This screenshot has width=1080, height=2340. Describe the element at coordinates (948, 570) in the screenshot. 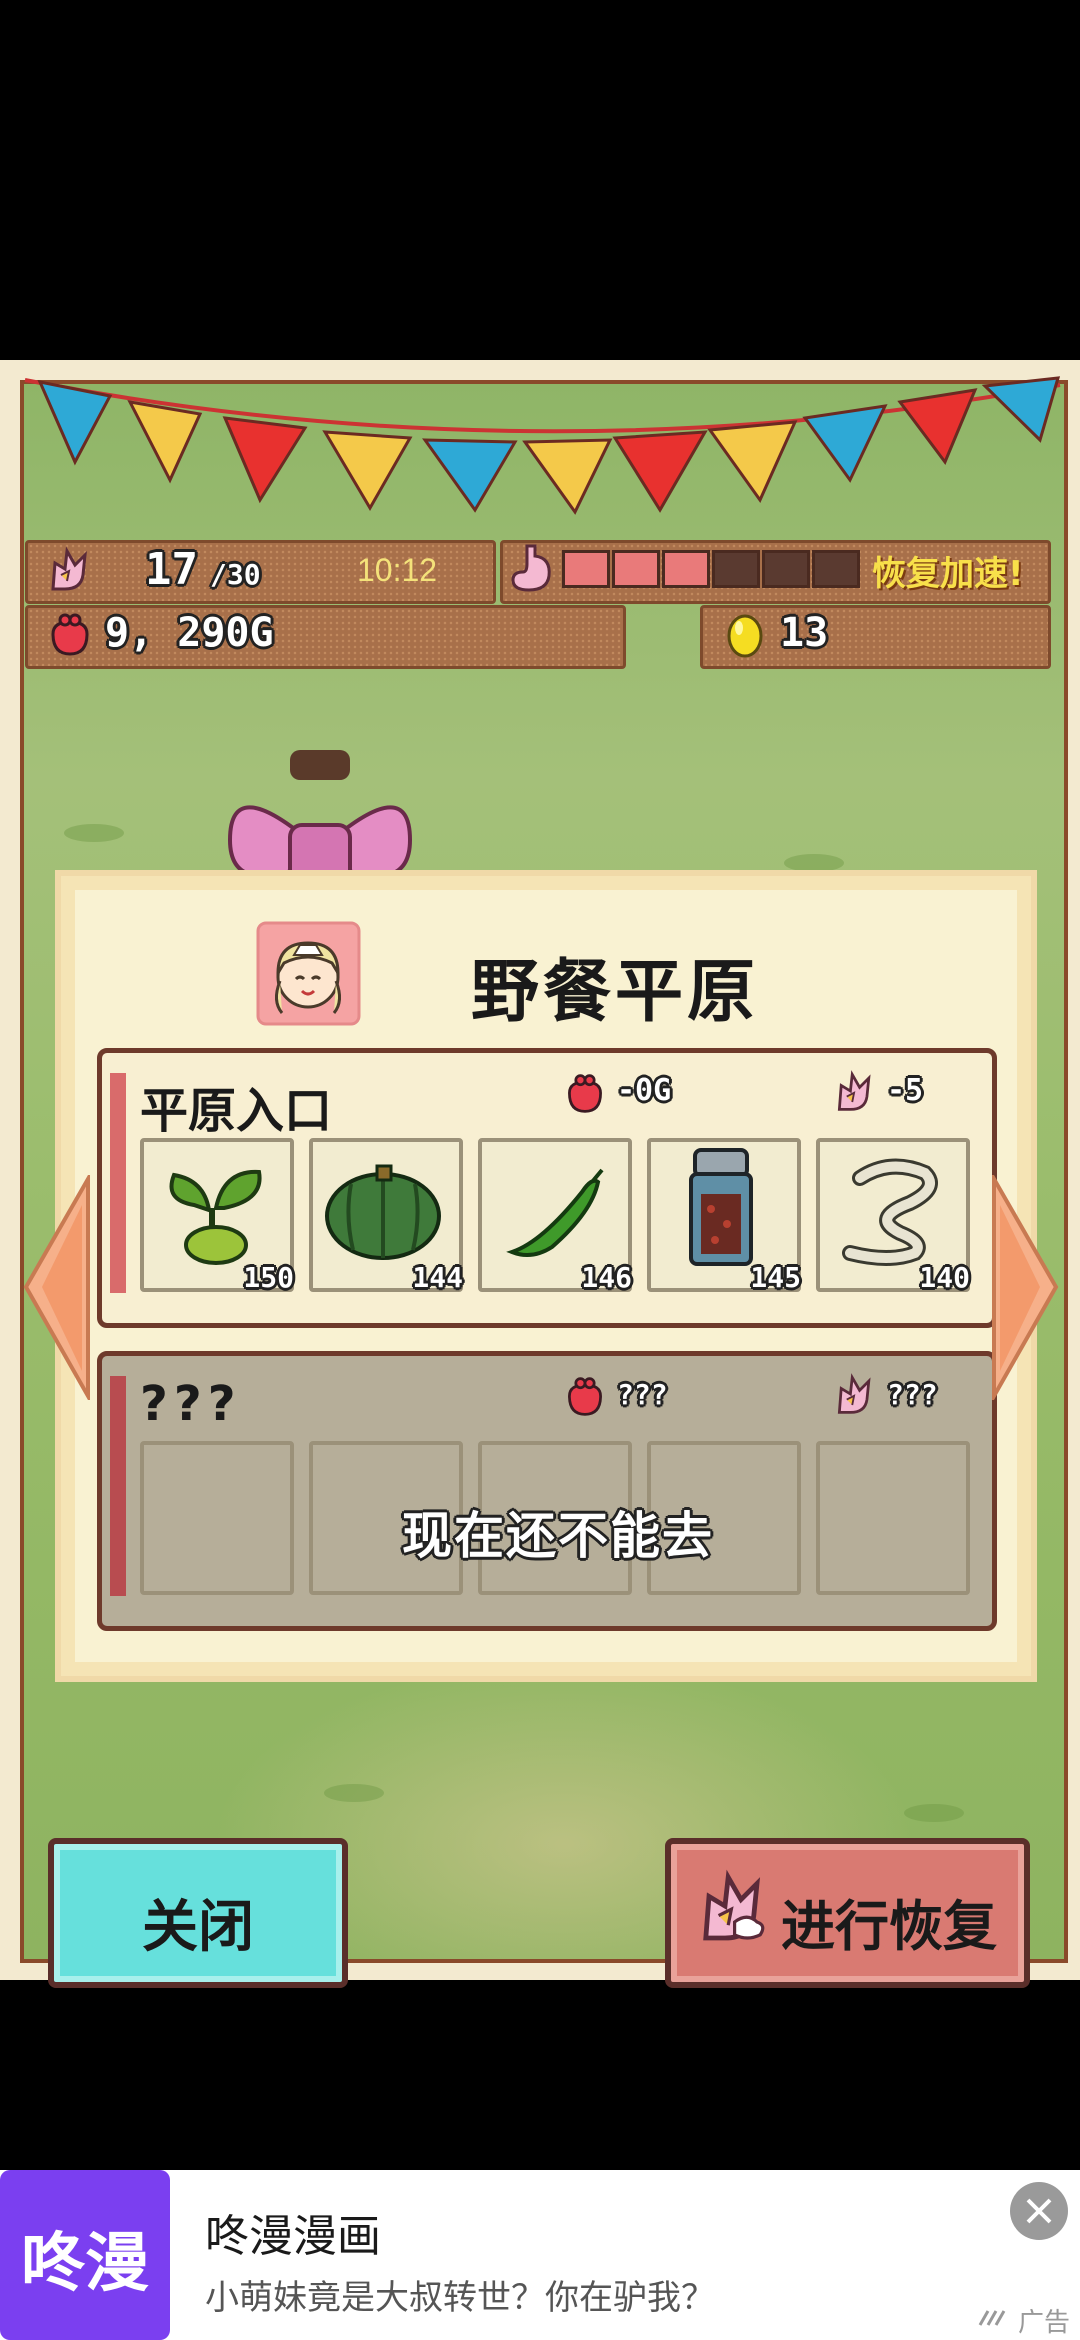

I see `recover-speedup-label: 恢复加速!` at that location.